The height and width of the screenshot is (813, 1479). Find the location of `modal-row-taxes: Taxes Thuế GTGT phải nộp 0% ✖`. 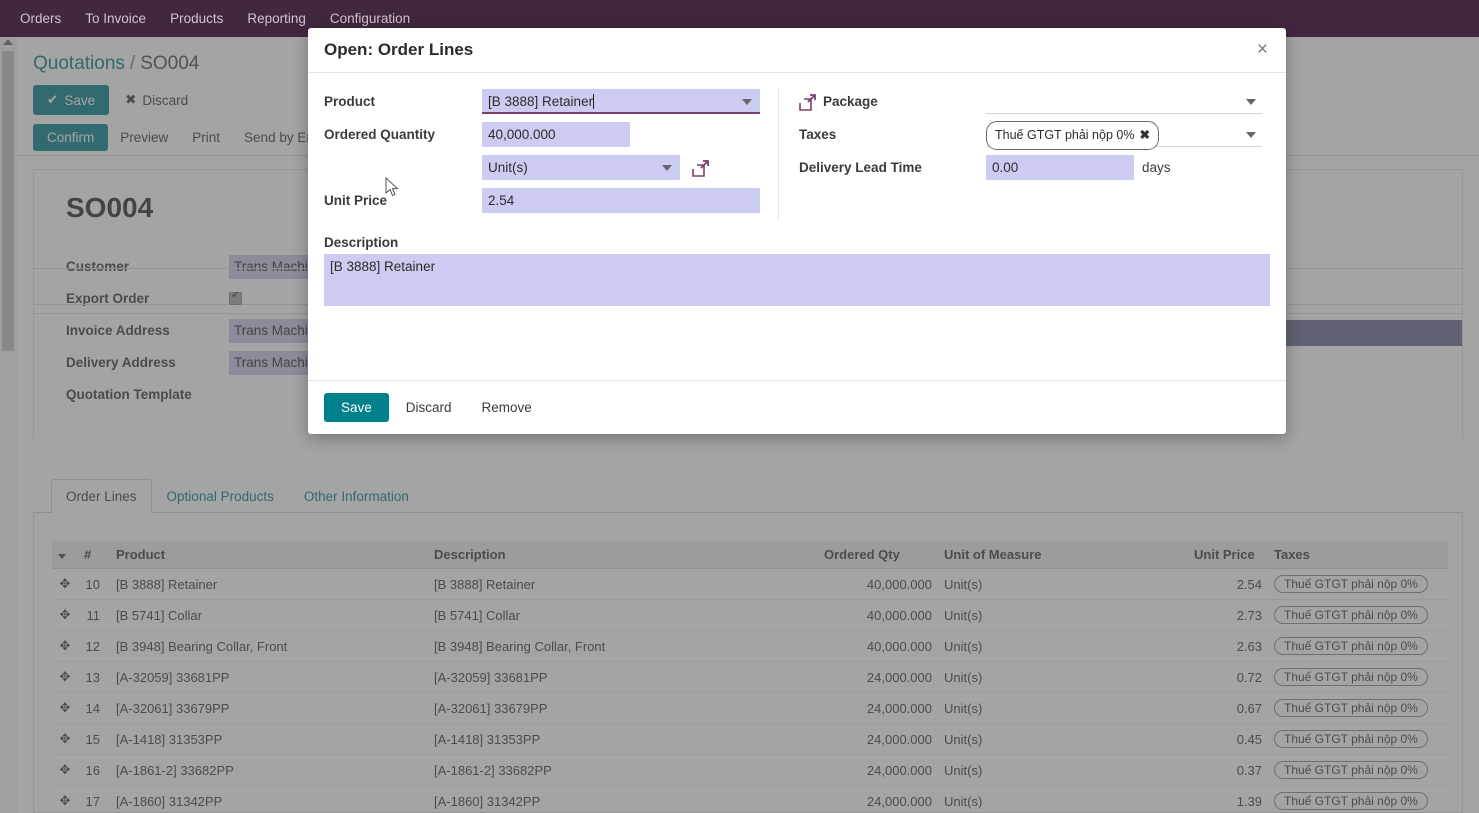

modal-row-taxes: Taxes Thuế GTGT phải nộp 0% ✖ is located at coordinates (1034, 135).